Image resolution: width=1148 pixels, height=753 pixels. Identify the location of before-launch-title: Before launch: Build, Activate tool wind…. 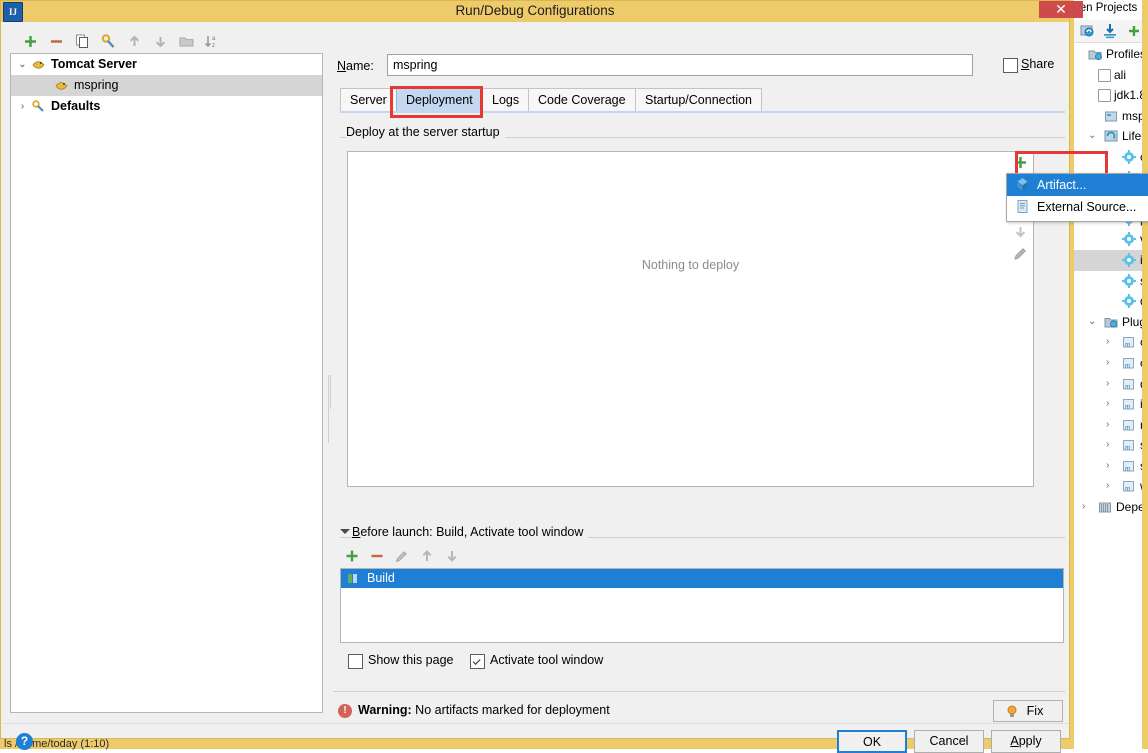
(470, 532).